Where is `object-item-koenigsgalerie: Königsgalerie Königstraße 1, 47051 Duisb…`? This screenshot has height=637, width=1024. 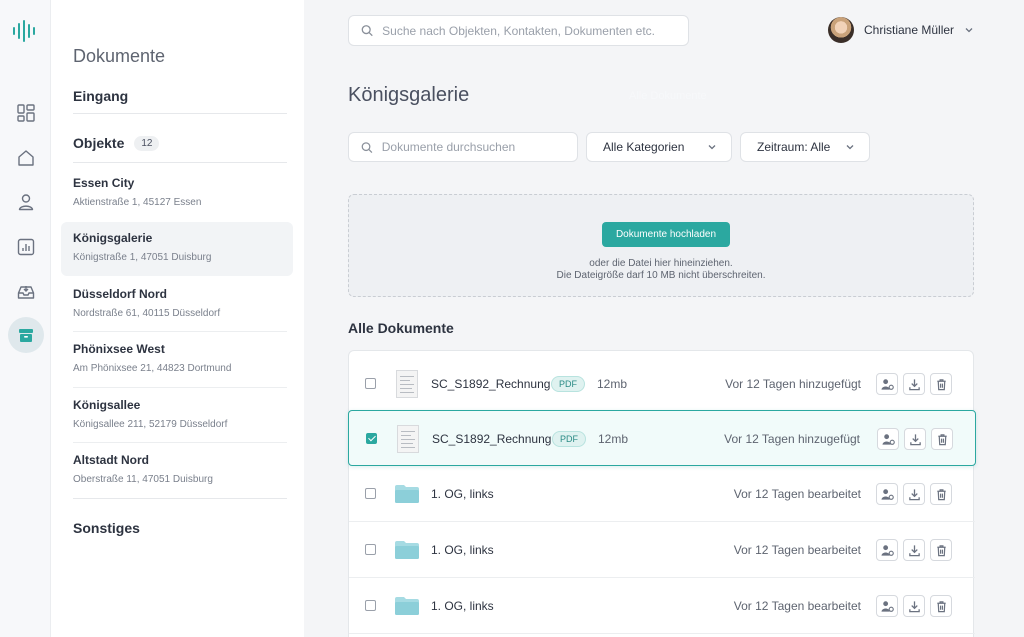
object-item-koenigsgalerie: Königsgalerie Königstraße 1, 47051 Duisb… is located at coordinates (177, 249).